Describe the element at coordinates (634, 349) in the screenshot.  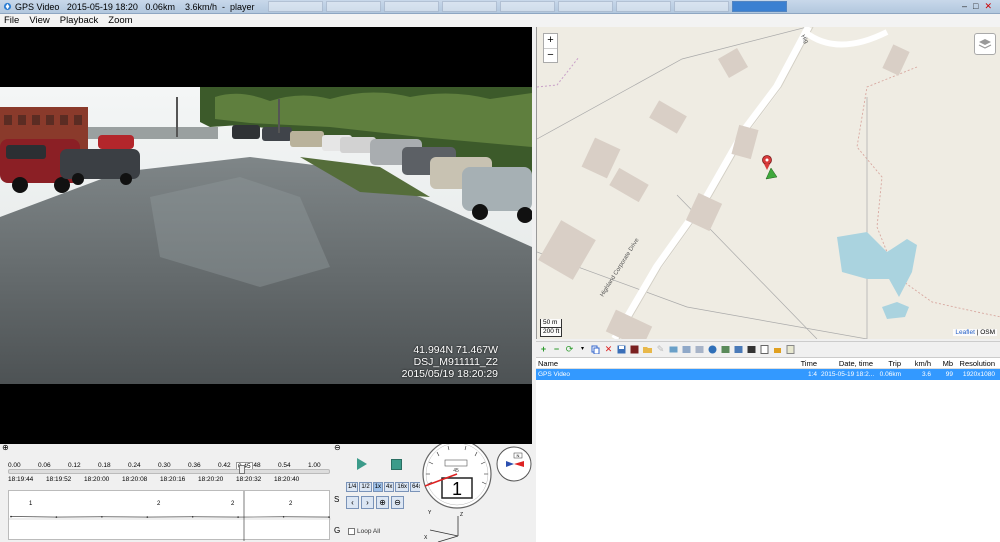
I see `export-icon` at that location.